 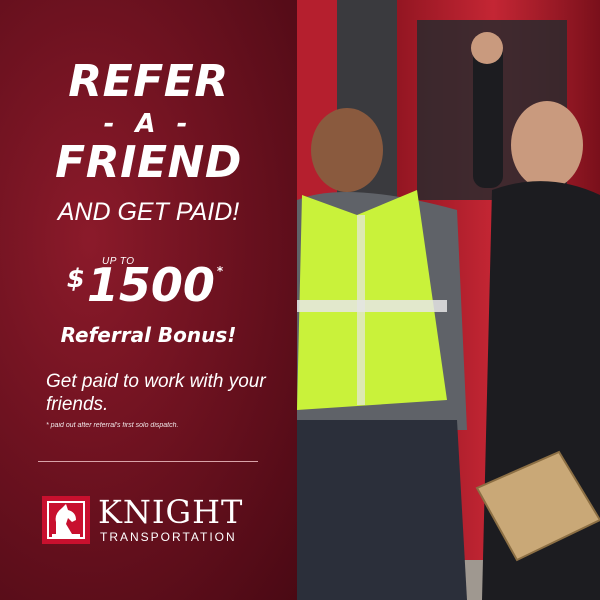 What do you see at coordinates (148, 461) in the screenshot?
I see `divider` at bounding box center [148, 461].